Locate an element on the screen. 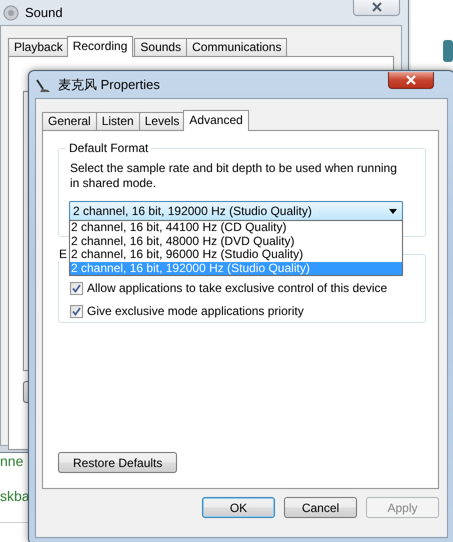 This screenshot has width=453, height=542. tab: Playback is located at coordinates (38, 47).